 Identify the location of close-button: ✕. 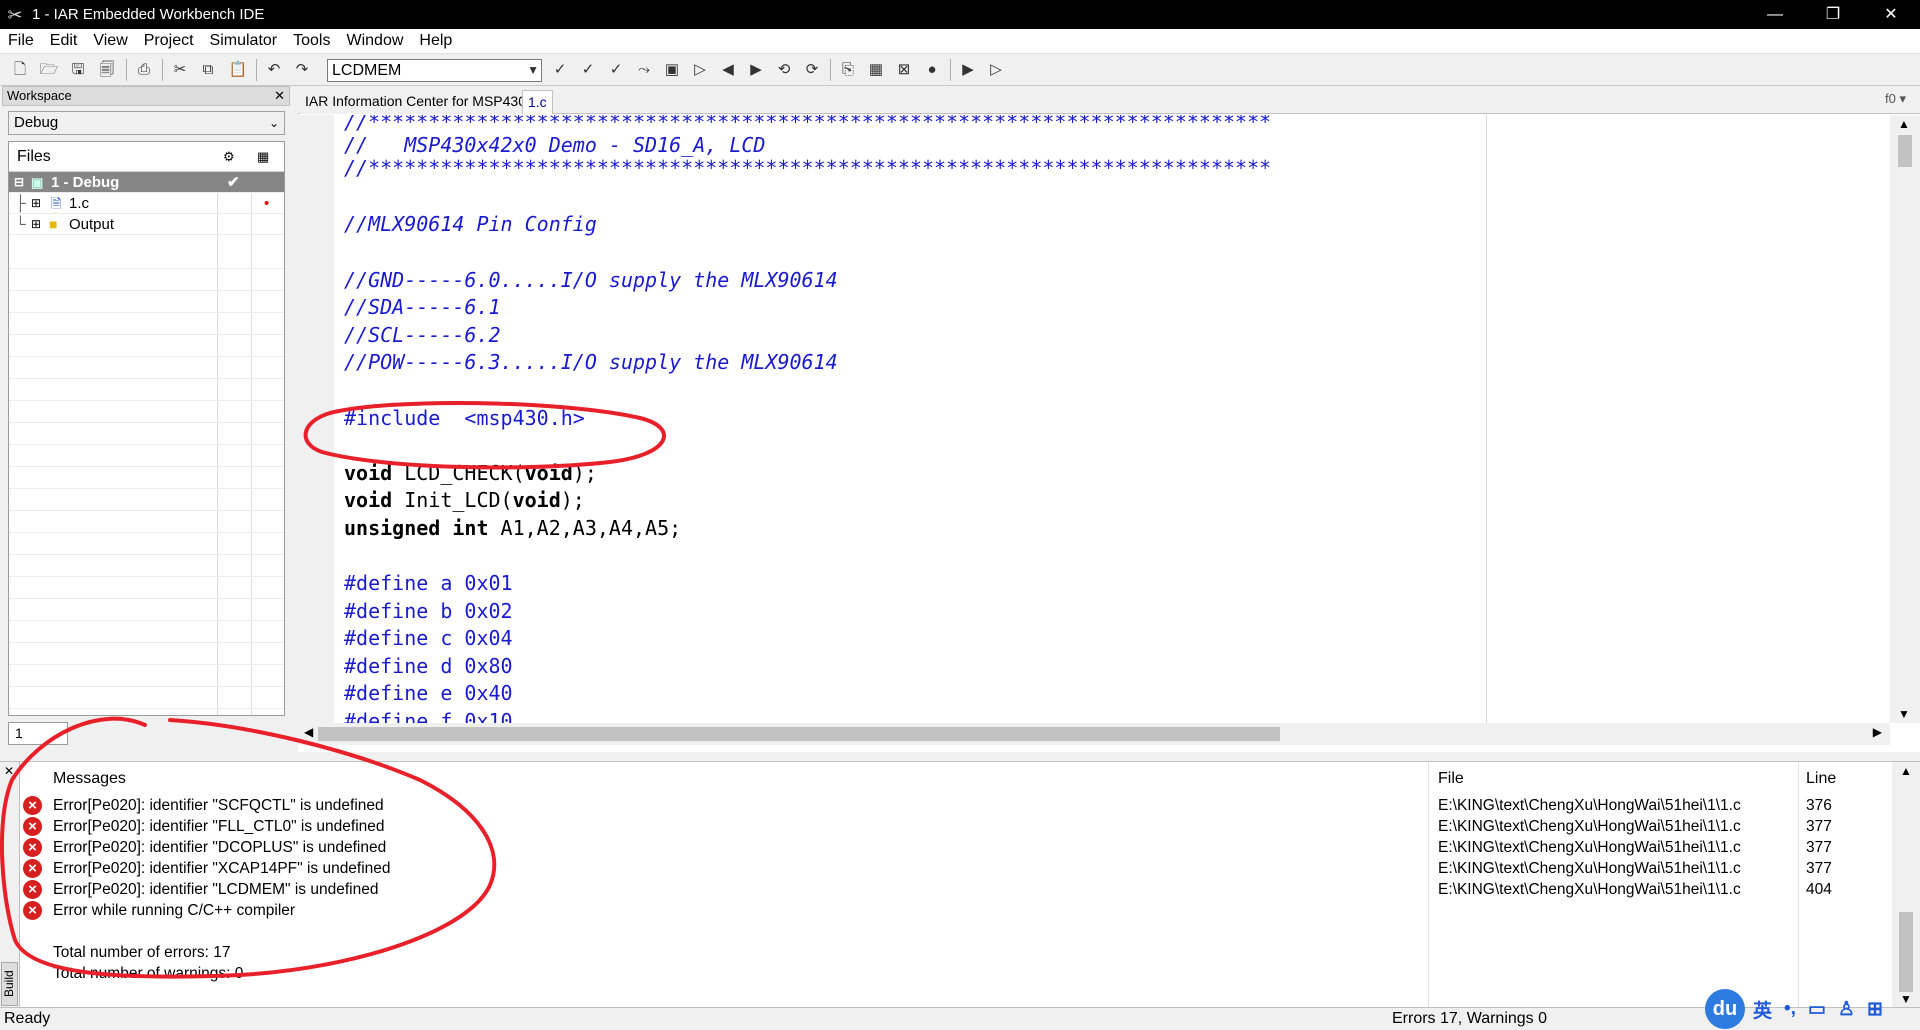
(1891, 14).